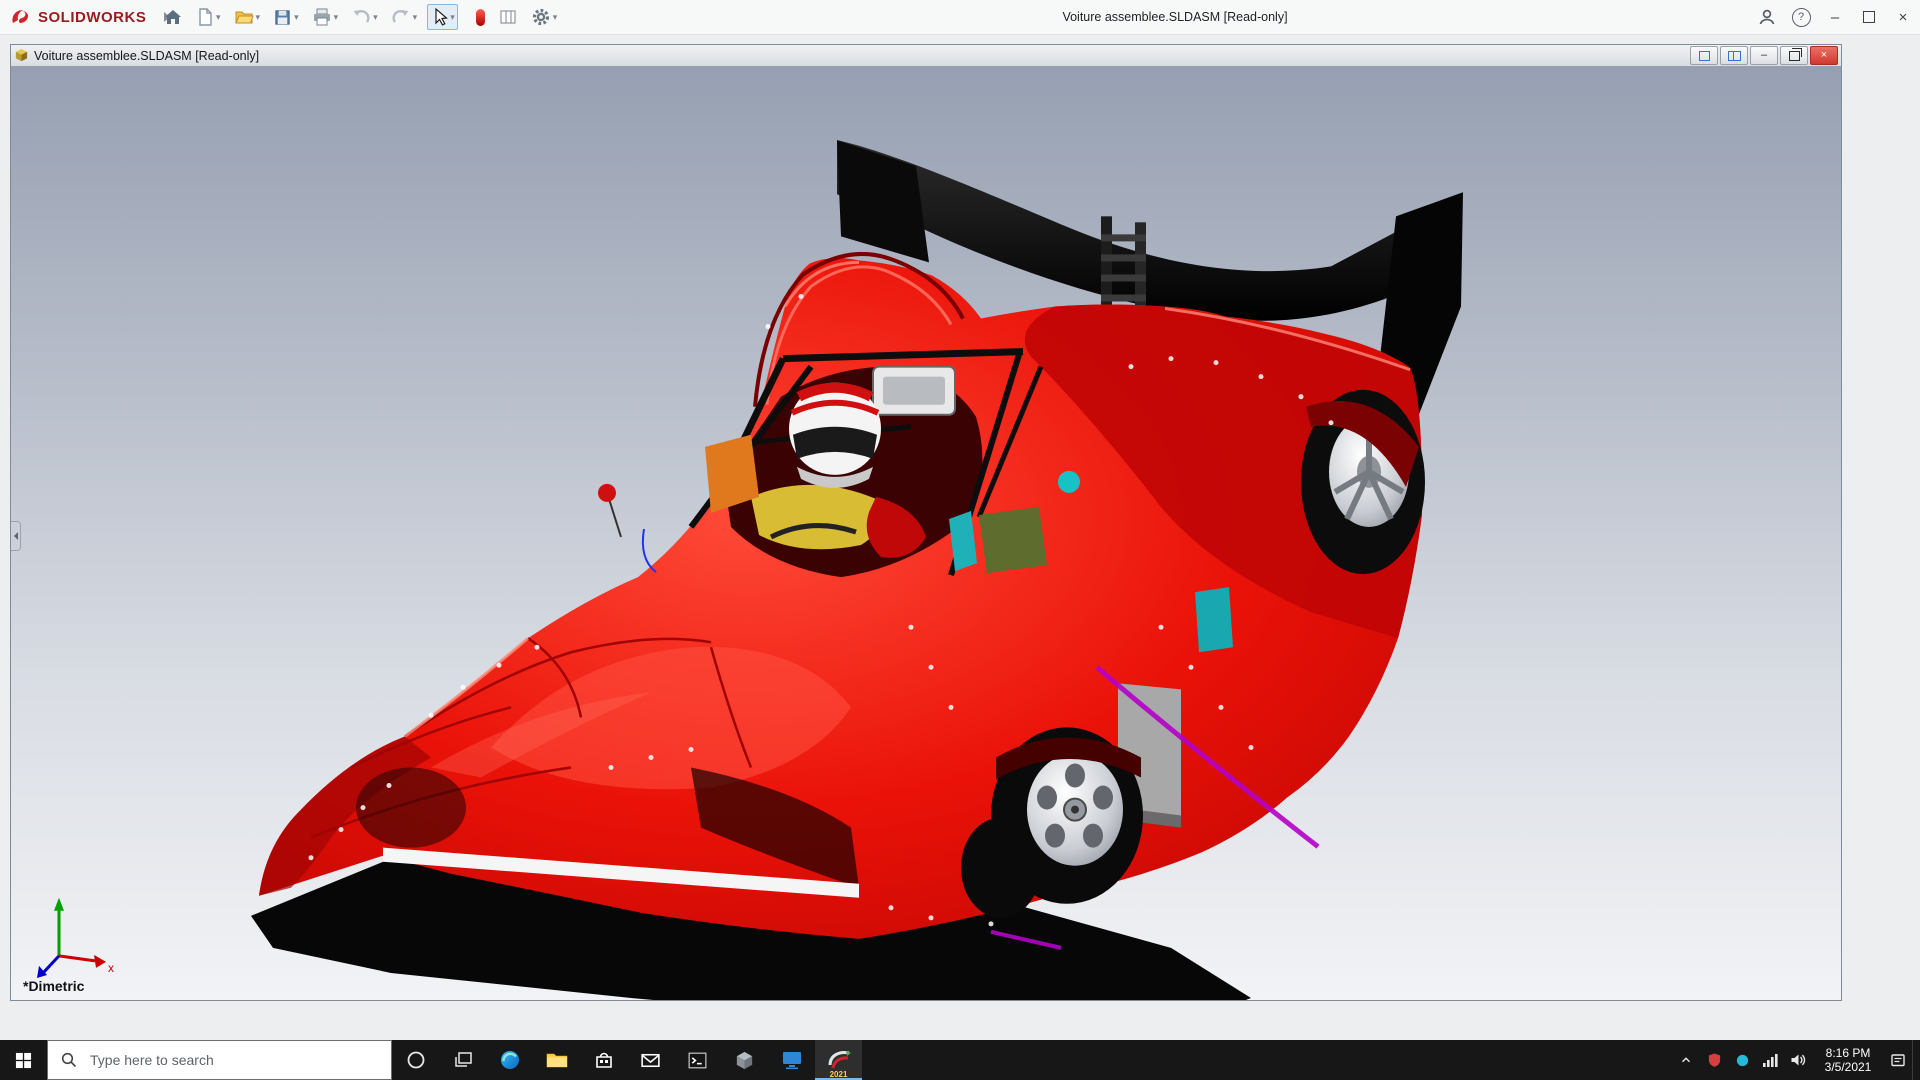 The height and width of the screenshot is (1080, 1920). Describe the element at coordinates (1824, 55) in the screenshot. I see `doc-close-button: ×` at that location.